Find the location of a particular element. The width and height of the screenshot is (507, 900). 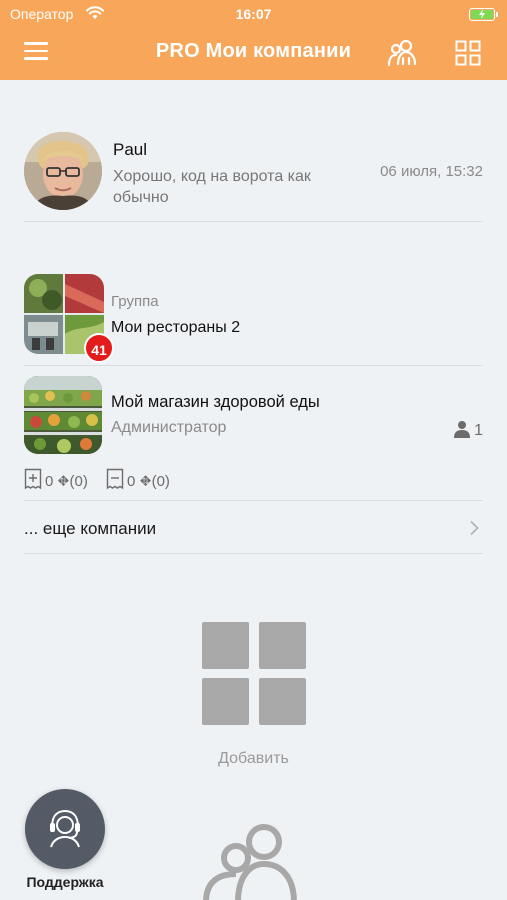

company-name: Мои рестораны 2 is located at coordinates (176, 327).